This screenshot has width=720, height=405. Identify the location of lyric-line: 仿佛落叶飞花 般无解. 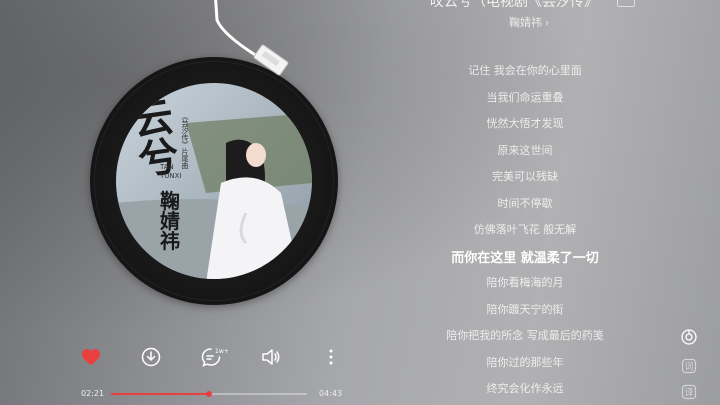
(525, 229).